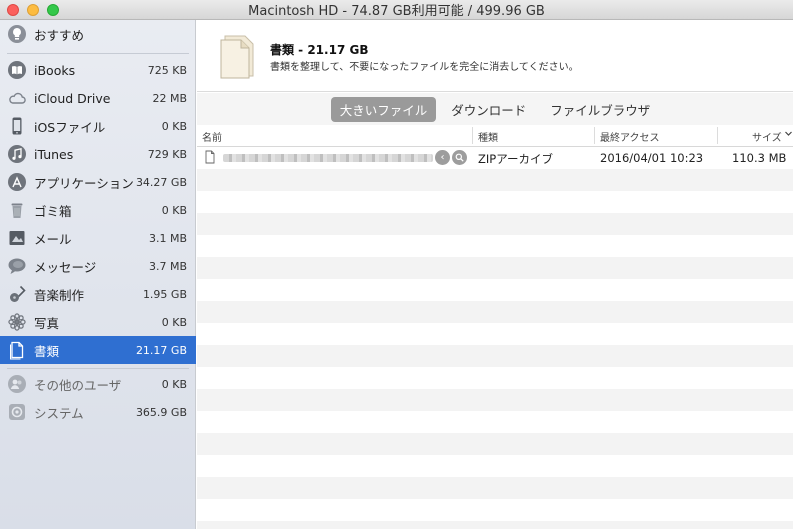  What do you see at coordinates (319, 50) in the screenshot?
I see `page-title: 書類 - 21.17 GB` at bounding box center [319, 50].